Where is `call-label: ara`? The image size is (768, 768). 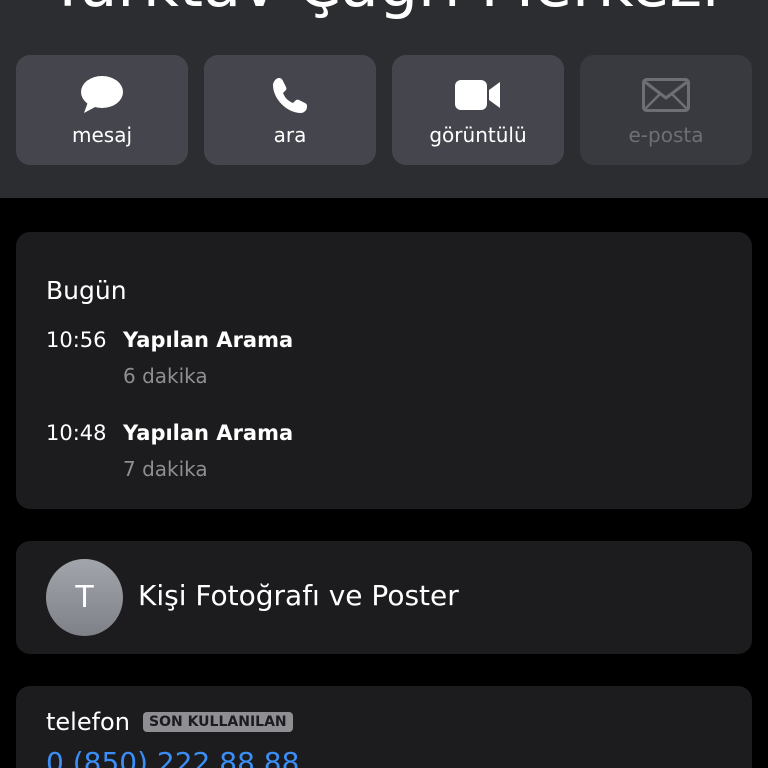
call-label: ara is located at coordinates (290, 135).